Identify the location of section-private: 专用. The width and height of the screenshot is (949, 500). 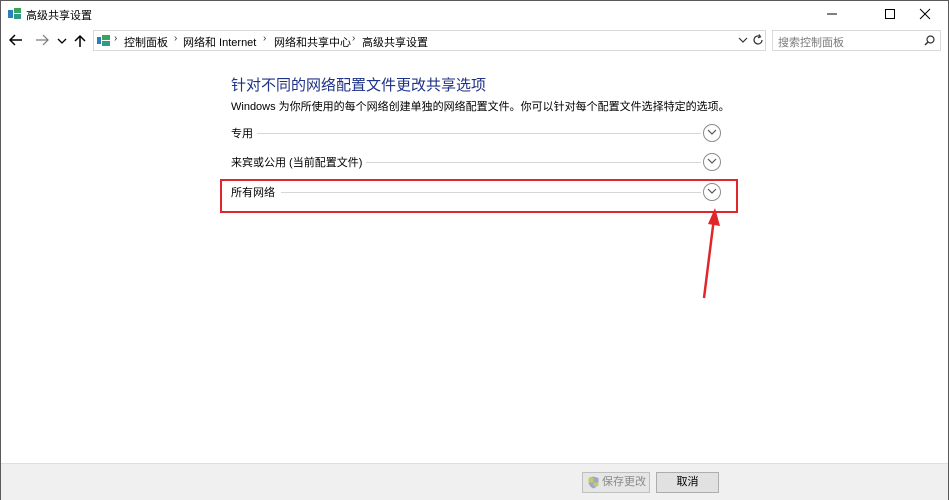
(476, 134).